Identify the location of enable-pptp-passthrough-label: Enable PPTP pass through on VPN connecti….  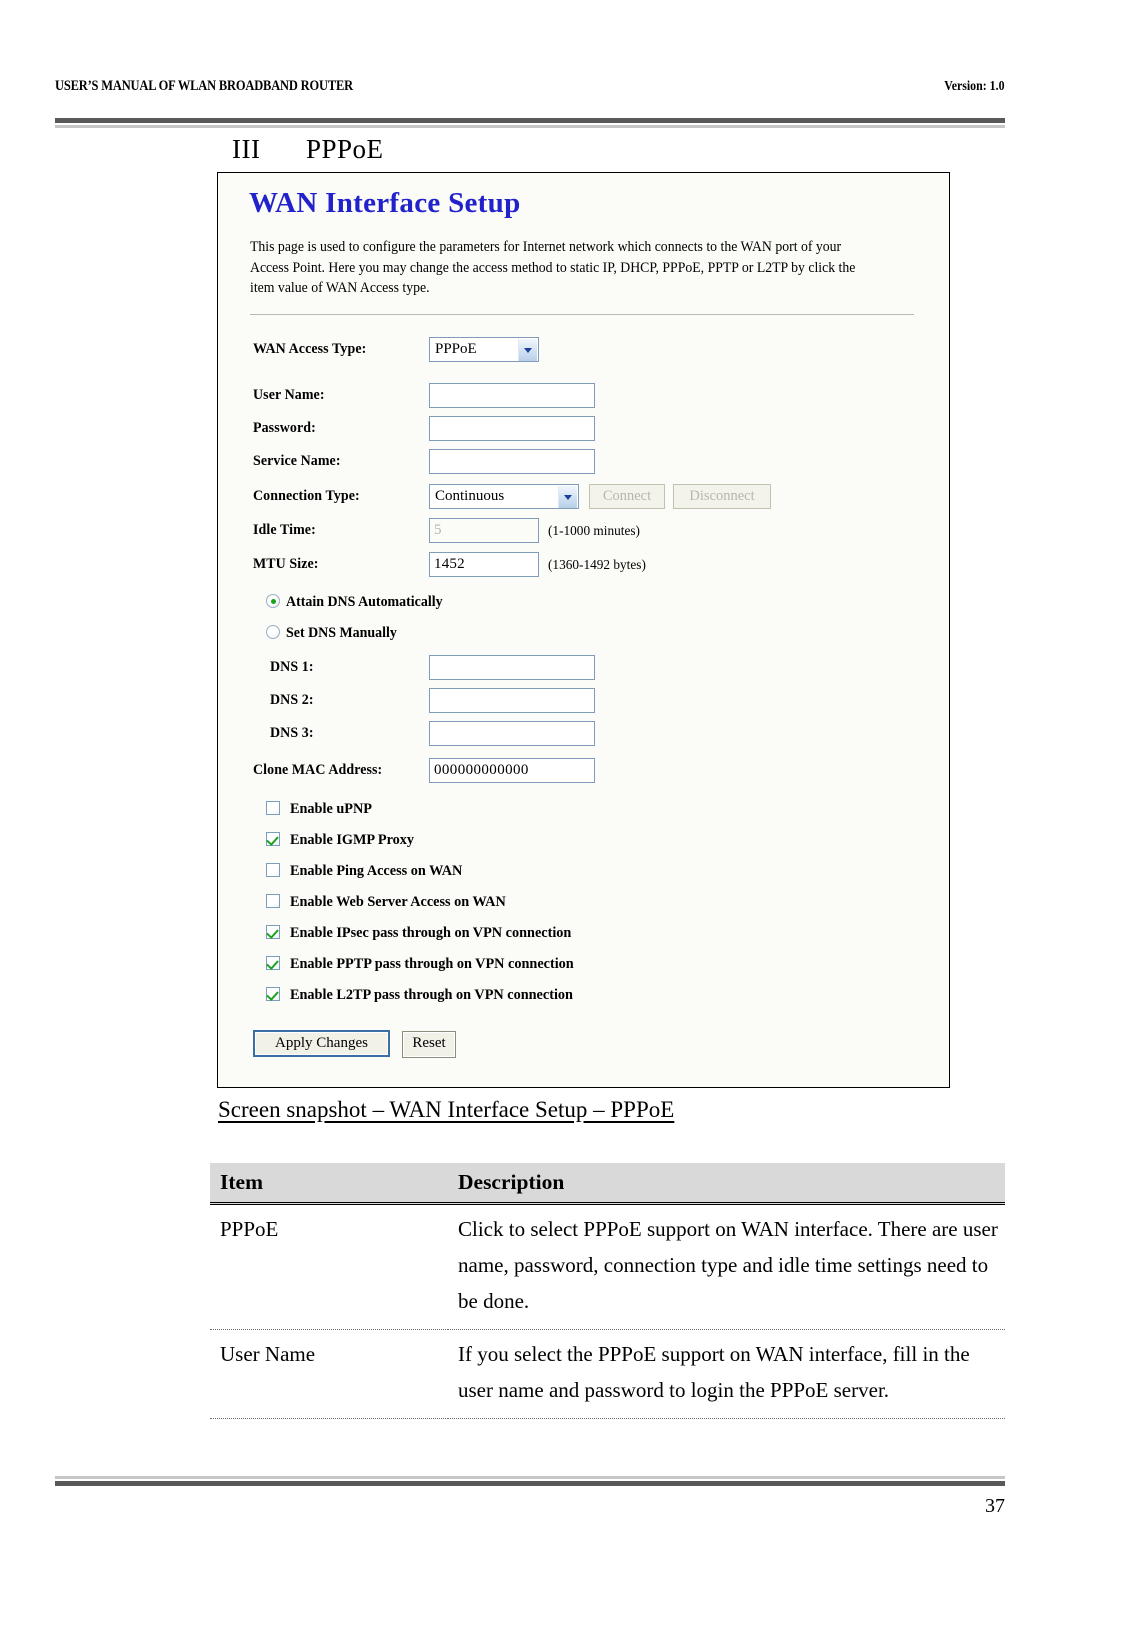
(432, 964).